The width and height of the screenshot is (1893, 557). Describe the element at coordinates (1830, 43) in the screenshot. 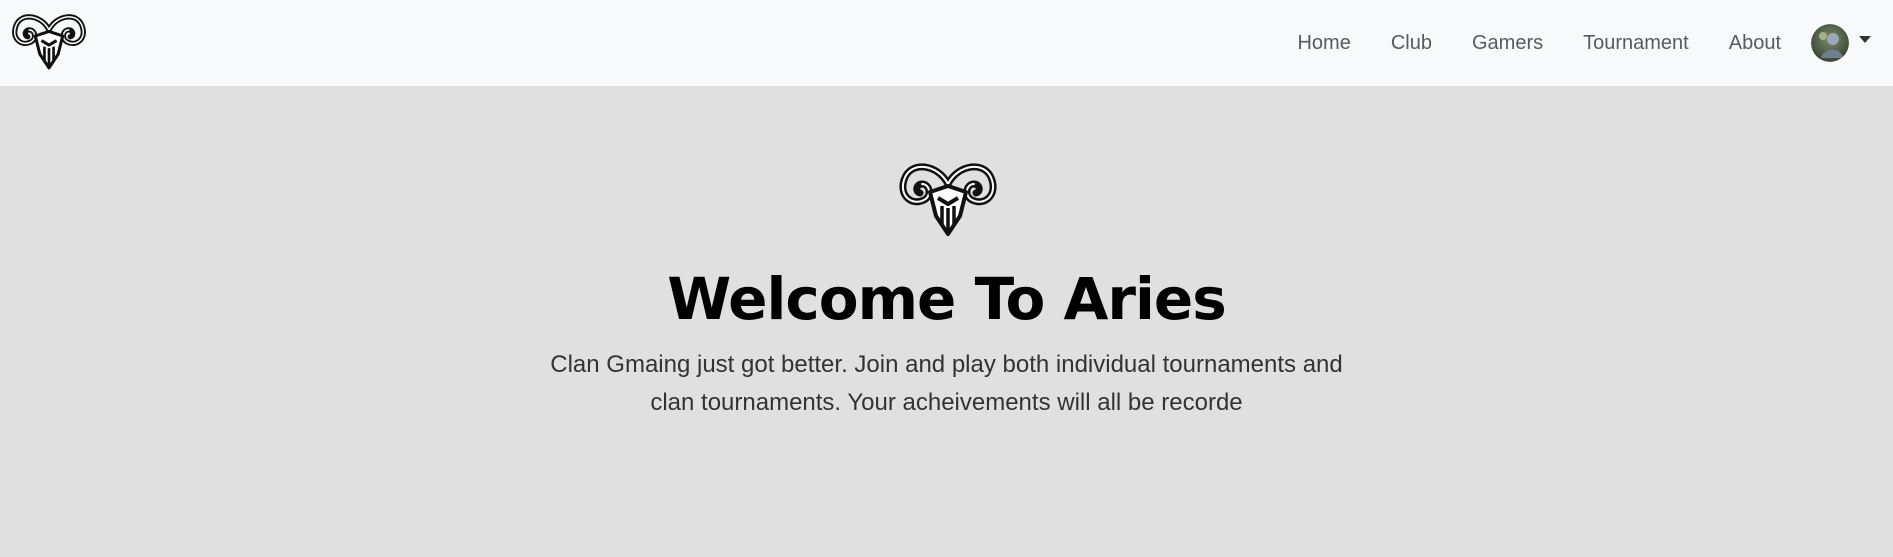

I see `user-avatar` at that location.